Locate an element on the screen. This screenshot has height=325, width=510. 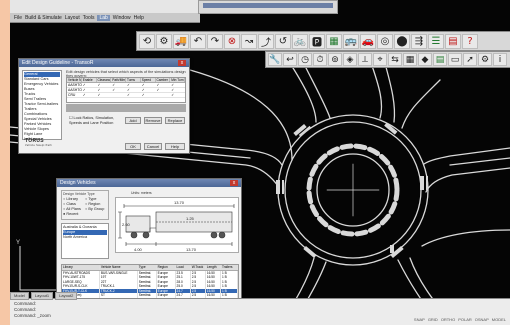
radio-option: Type is located at coordinates (96, 199).